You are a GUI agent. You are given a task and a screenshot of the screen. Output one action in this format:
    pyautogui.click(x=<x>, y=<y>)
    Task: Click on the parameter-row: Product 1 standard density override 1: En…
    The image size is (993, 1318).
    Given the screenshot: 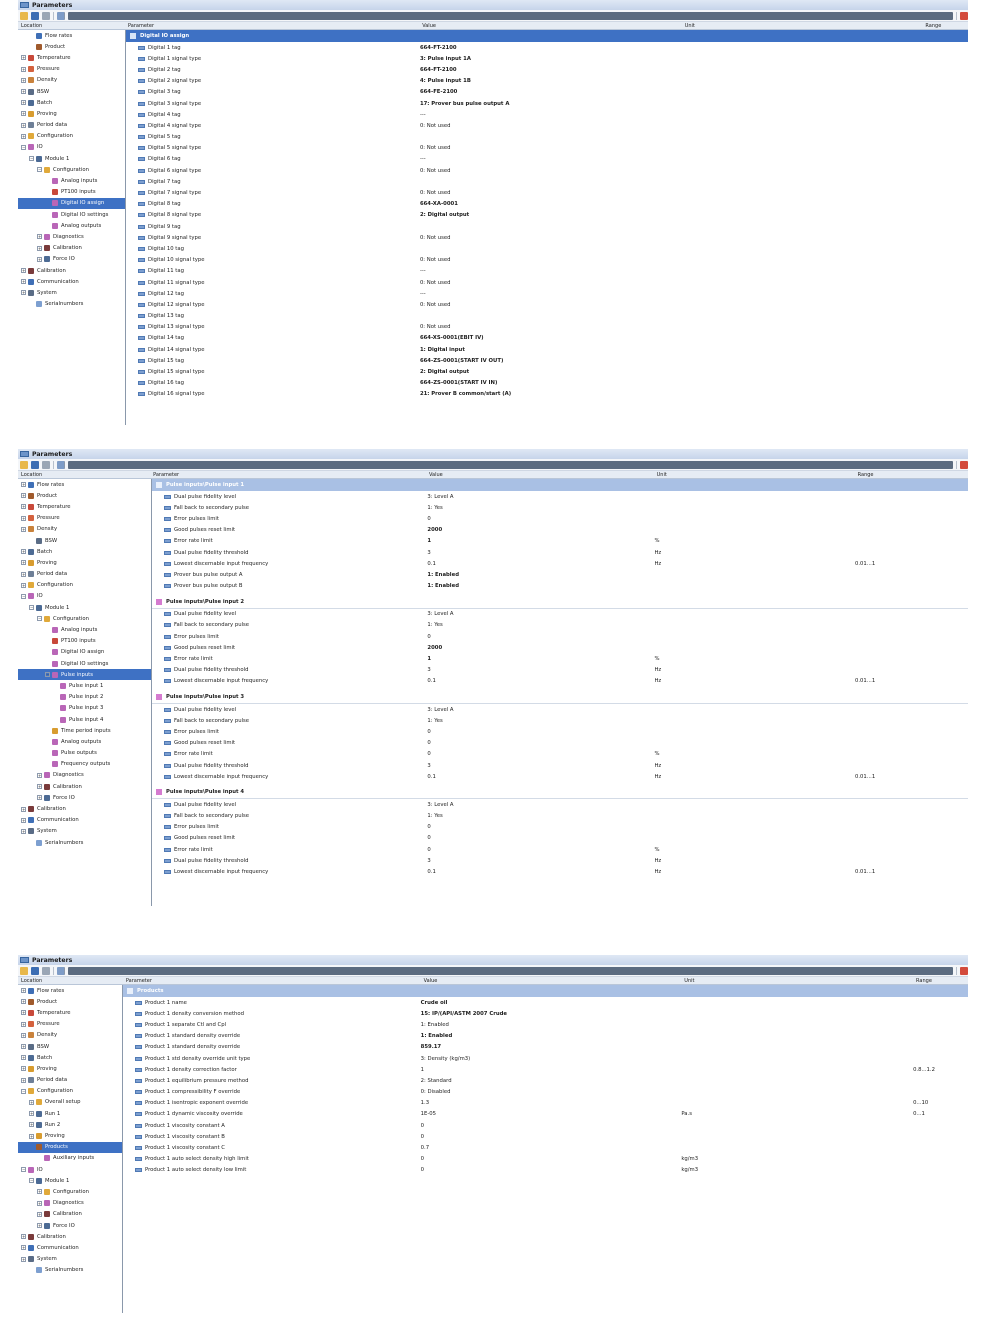 What is the action you would take?
    pyautogui.click(x=545, y=1036)
    